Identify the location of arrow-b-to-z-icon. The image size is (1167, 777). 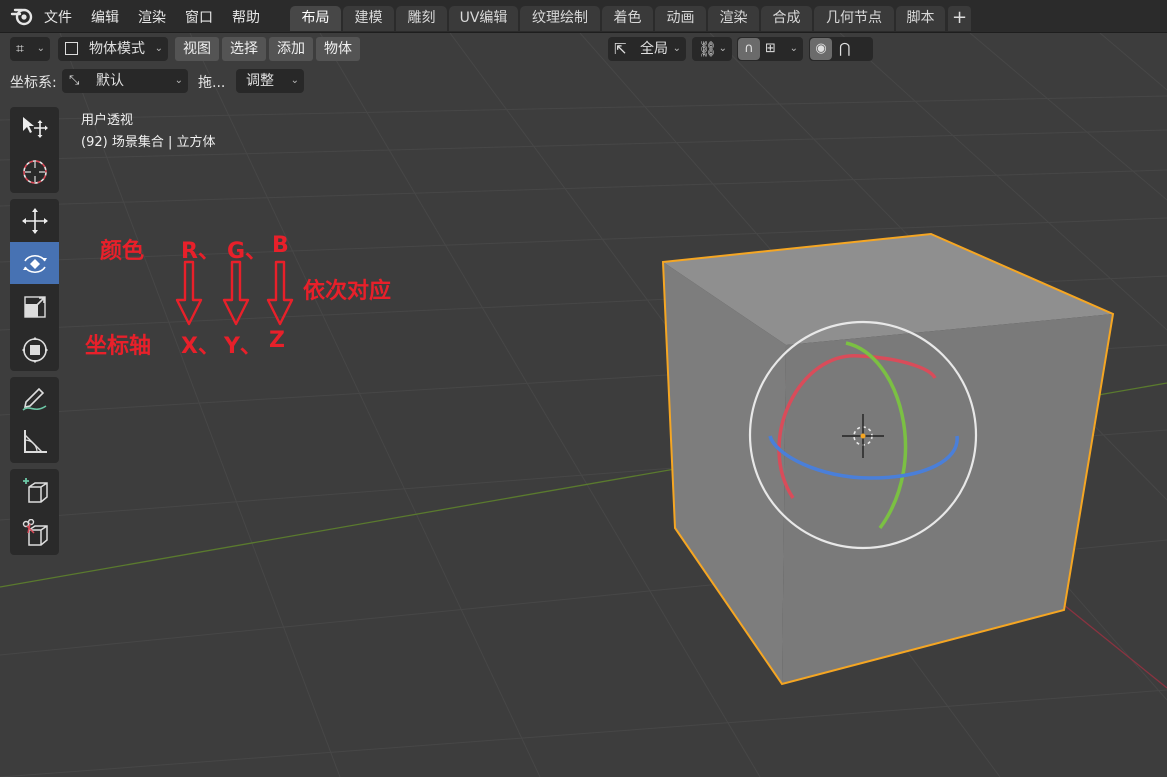
(280, 293).